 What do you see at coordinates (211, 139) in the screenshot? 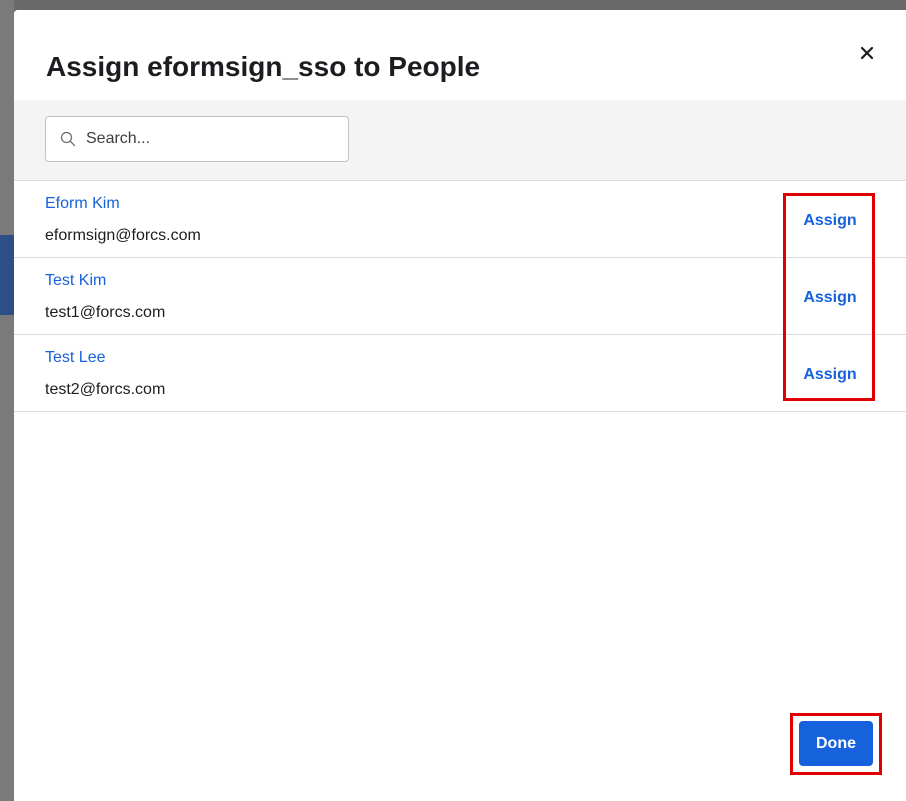
I see `search-input` at bounding box center [211, 139].